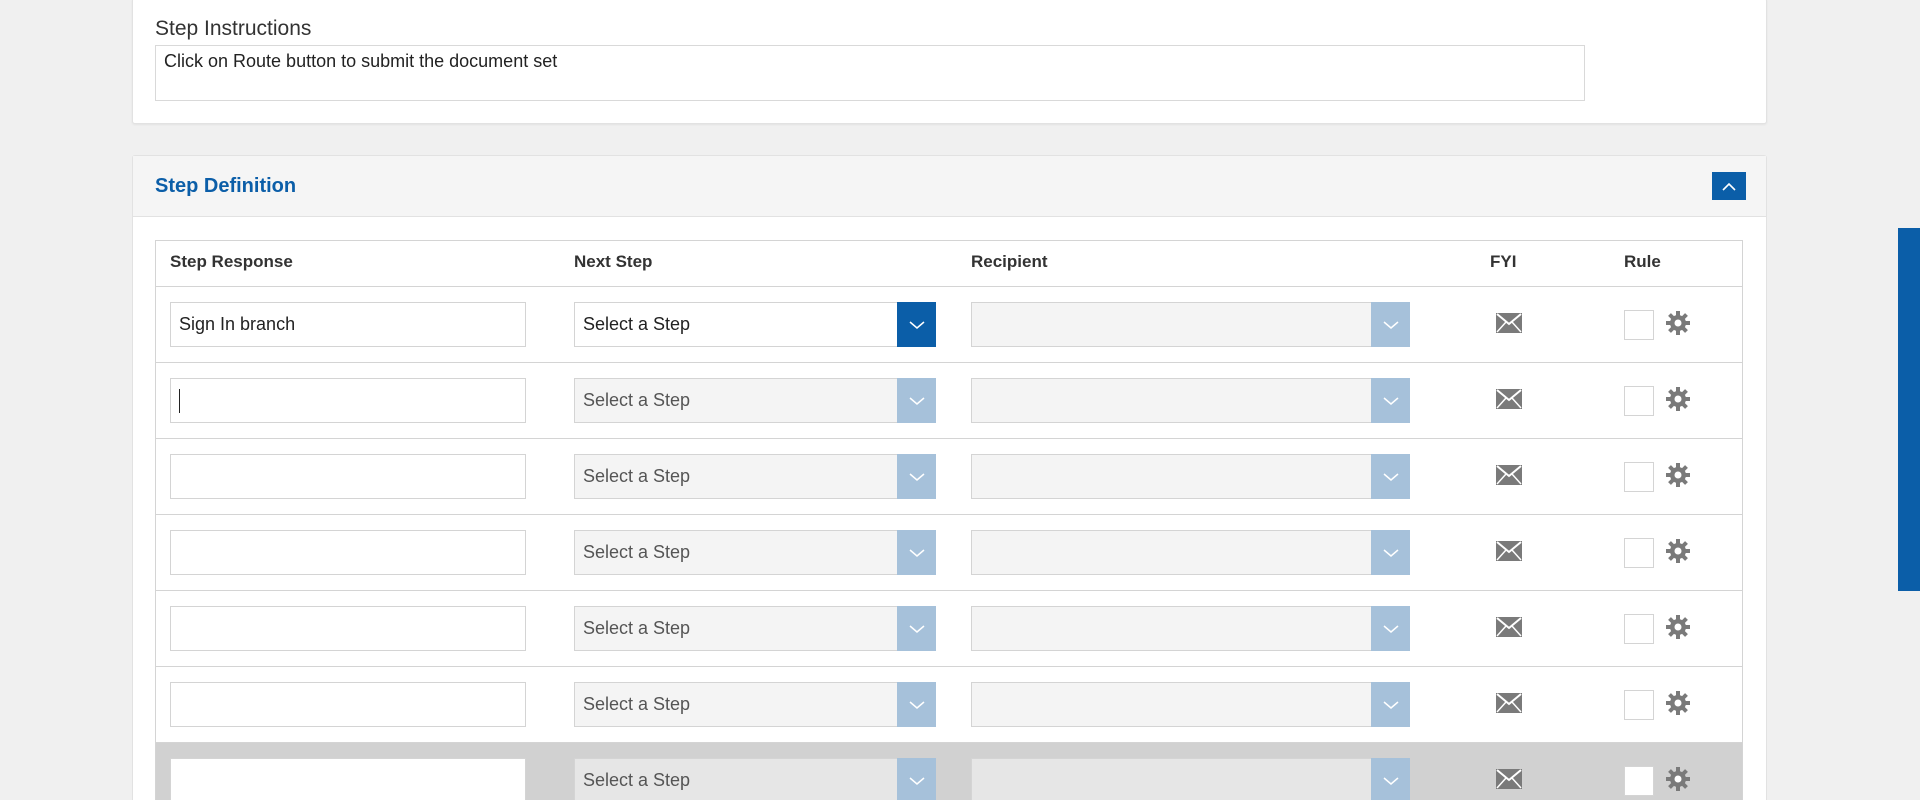 The width and height of the screenshot is (1920, 800). I want to click on table-row: Sign In branch Select a Step, so click(949, 325).